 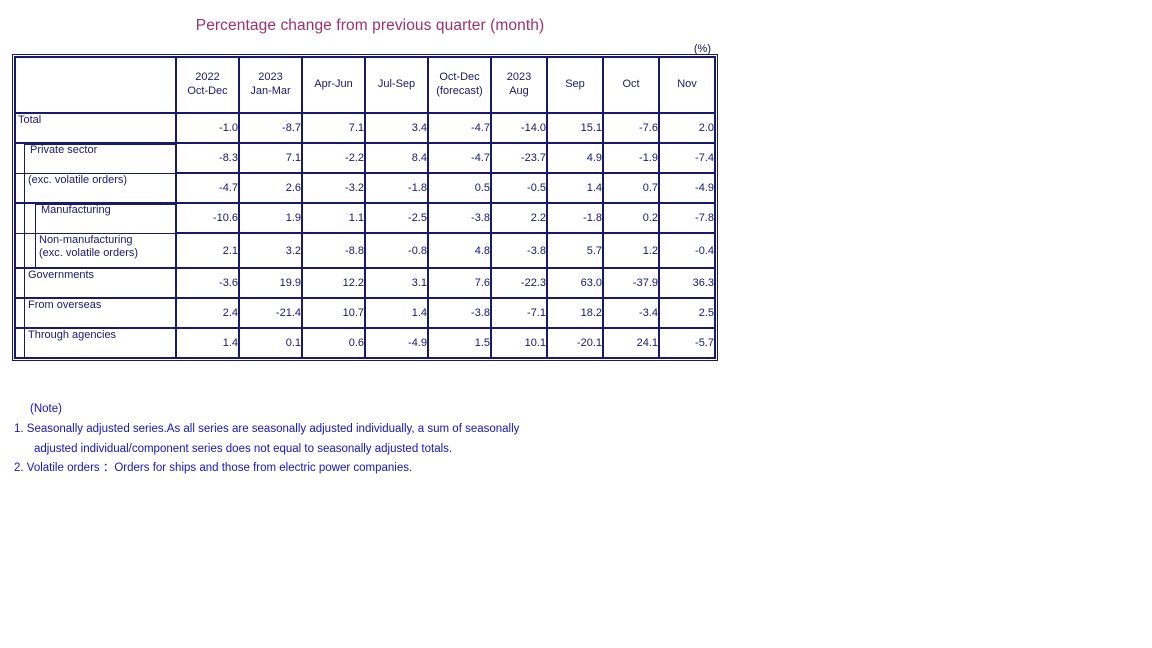 What do you see at coordinates (95, 85) in the screenshot?
I see `header-corner-cell` at bounding box center [95, 85].